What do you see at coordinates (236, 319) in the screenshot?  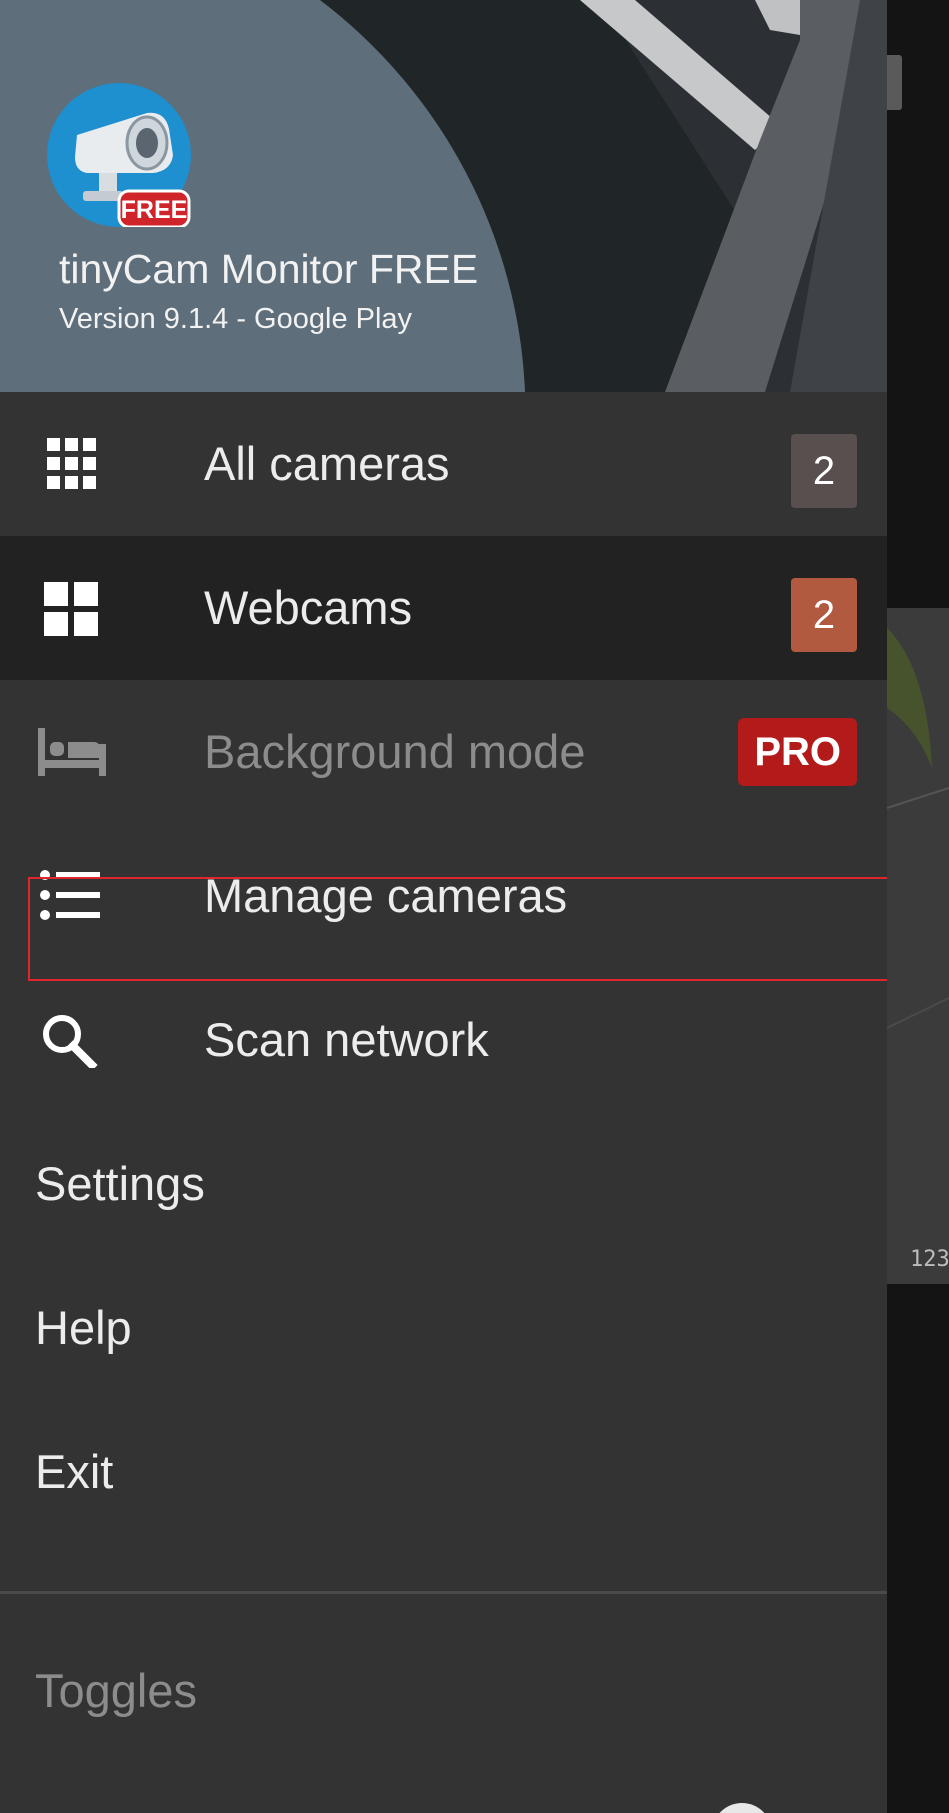 I see `app-version: Version 9.1.4 - Google Play` at bounding box center [236, 319].